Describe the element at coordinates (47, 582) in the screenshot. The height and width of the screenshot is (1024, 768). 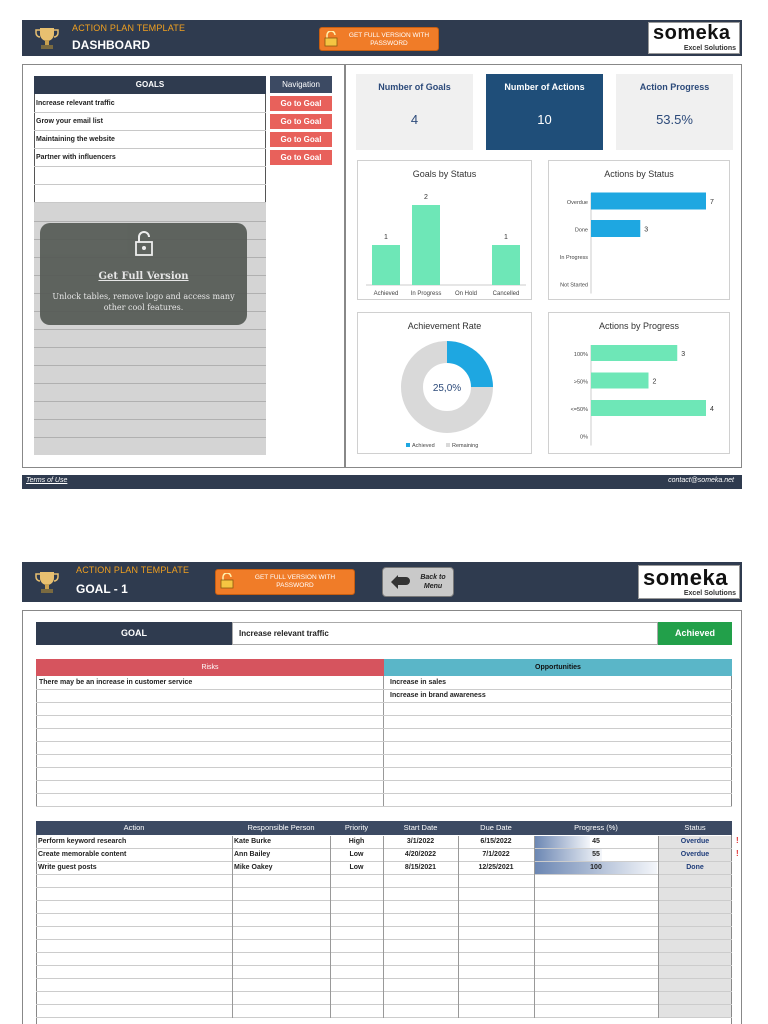
I see `trophy-icon` at that location.